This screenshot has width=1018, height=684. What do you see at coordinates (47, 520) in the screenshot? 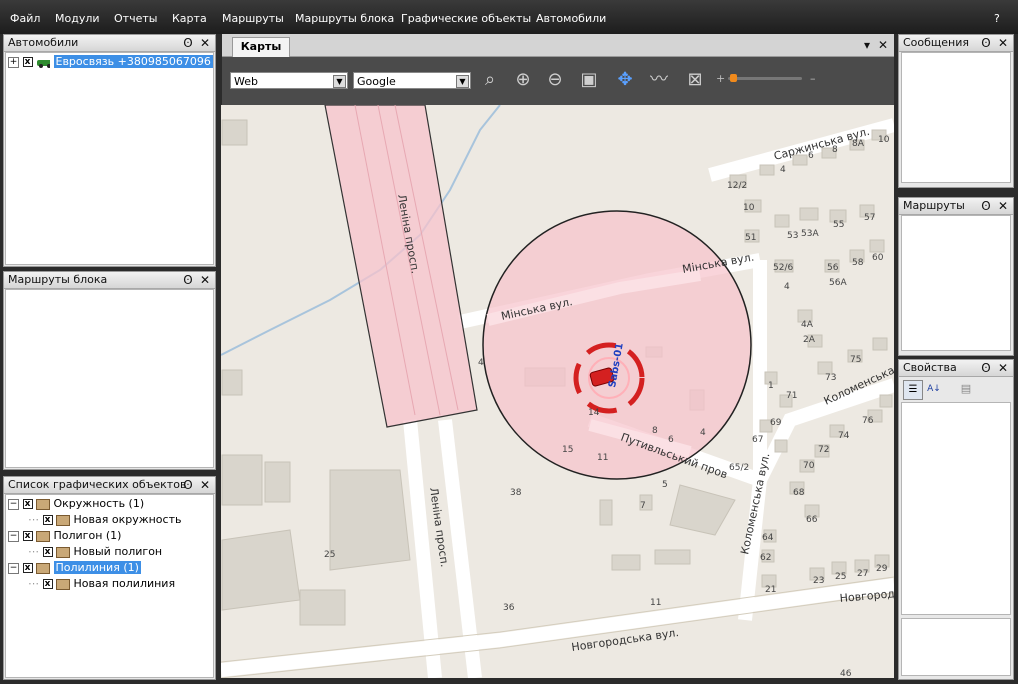
I see `circle-child-checkbox: x` at bounding box center [47, 520].